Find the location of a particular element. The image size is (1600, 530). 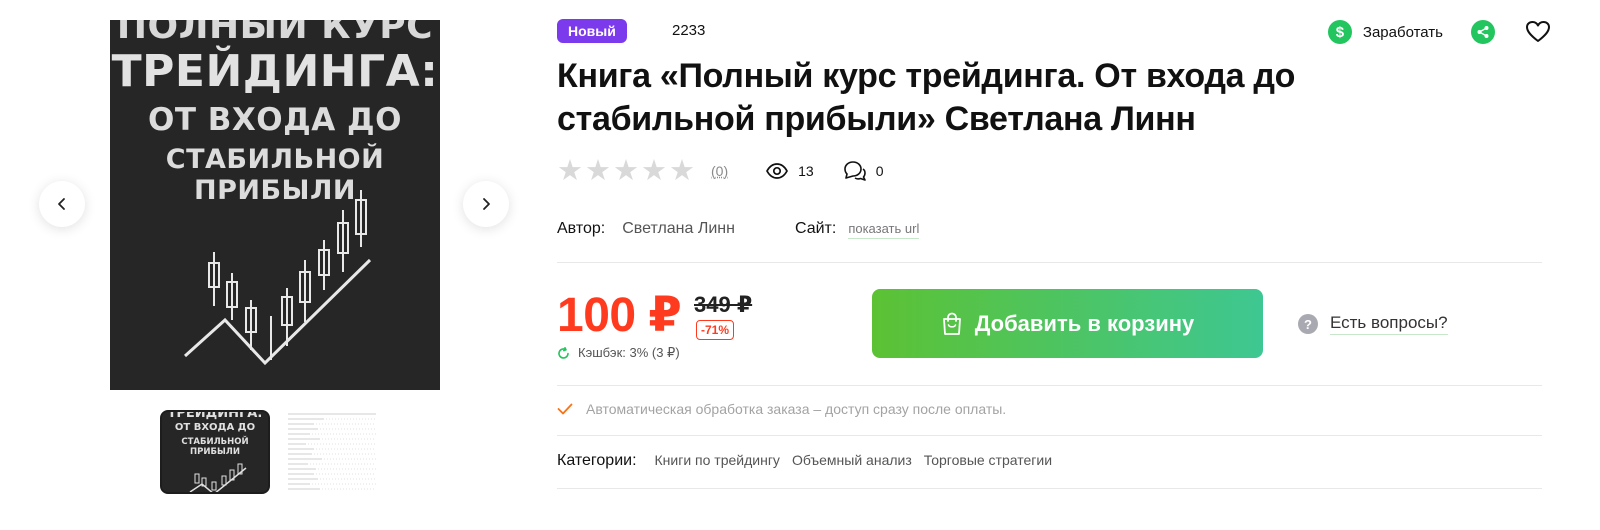

gallery-prev-button is located at coordinates (62, 204).